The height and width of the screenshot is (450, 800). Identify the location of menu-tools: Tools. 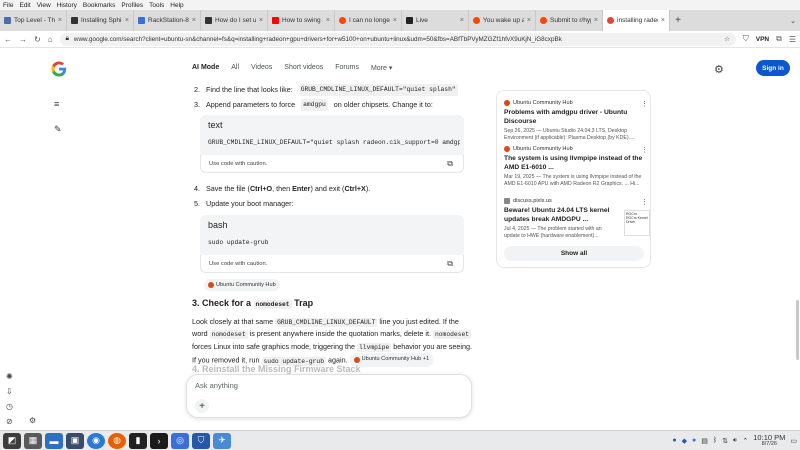
(156, 5).